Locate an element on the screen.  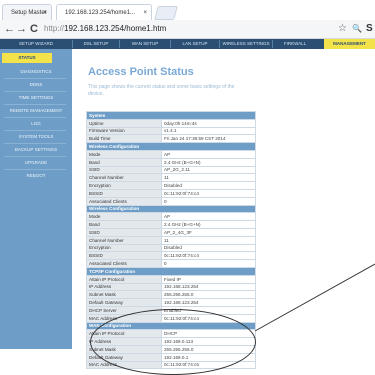
new-tab-button is located at coordinates (166, 13).